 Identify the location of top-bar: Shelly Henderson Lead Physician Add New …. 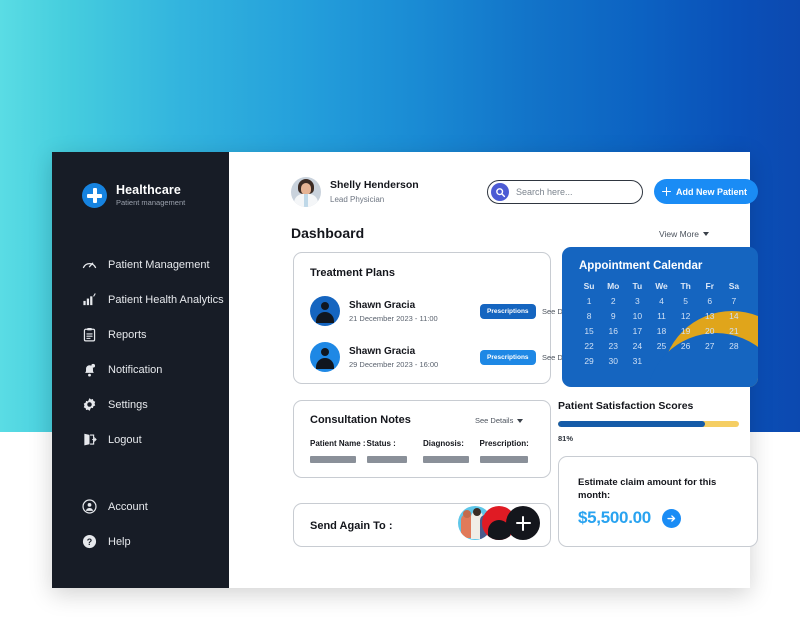
(494, 183).